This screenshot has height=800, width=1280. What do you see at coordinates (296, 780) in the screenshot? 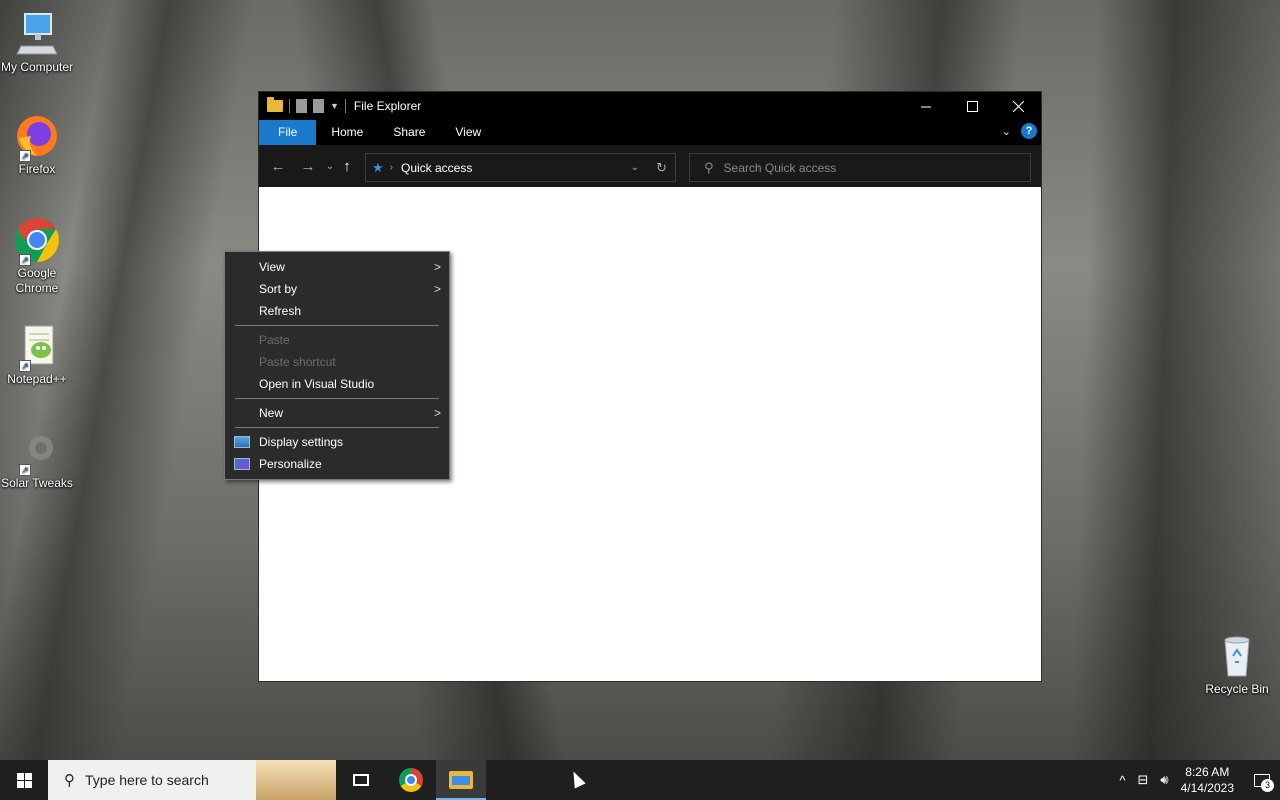
I see `search-highlight-art-icon` at bounding box center [296, 780].